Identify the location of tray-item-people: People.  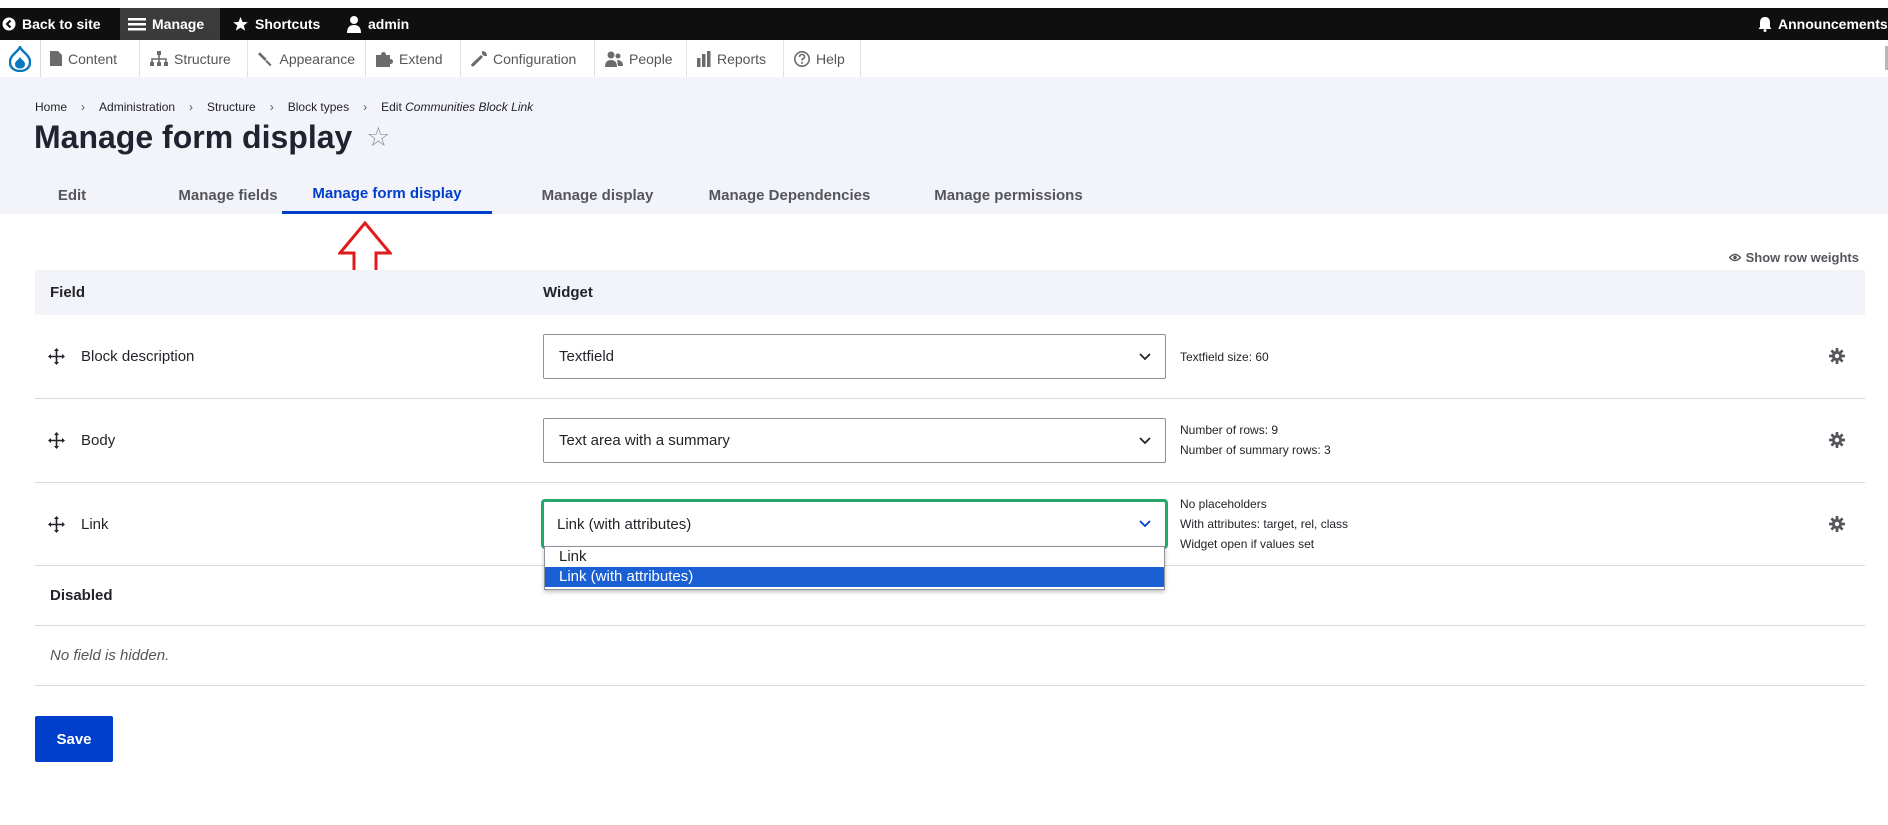
(641, 58).